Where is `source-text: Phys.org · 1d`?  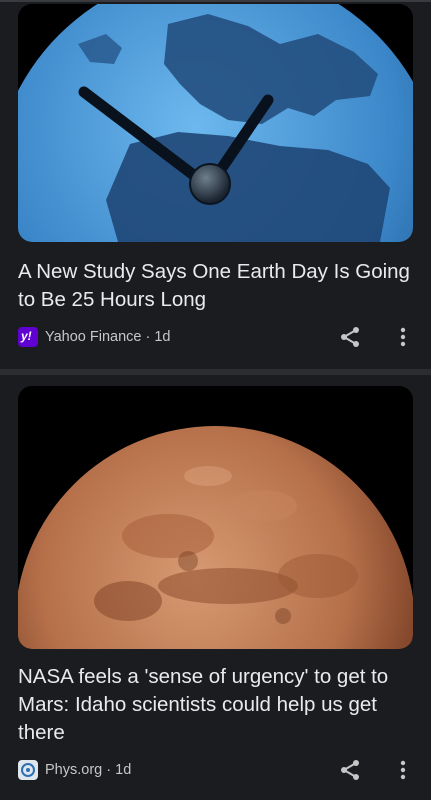
source-text: Phys.org · 1d is located at coordinates (88, 770).